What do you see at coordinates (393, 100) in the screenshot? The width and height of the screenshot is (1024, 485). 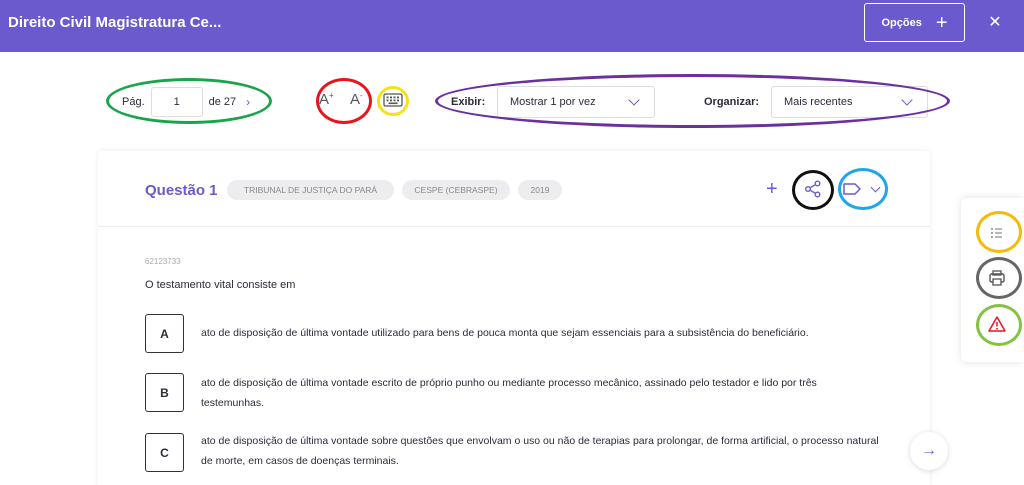 I see `keyboard-icon` at bounding box center [393, 100].